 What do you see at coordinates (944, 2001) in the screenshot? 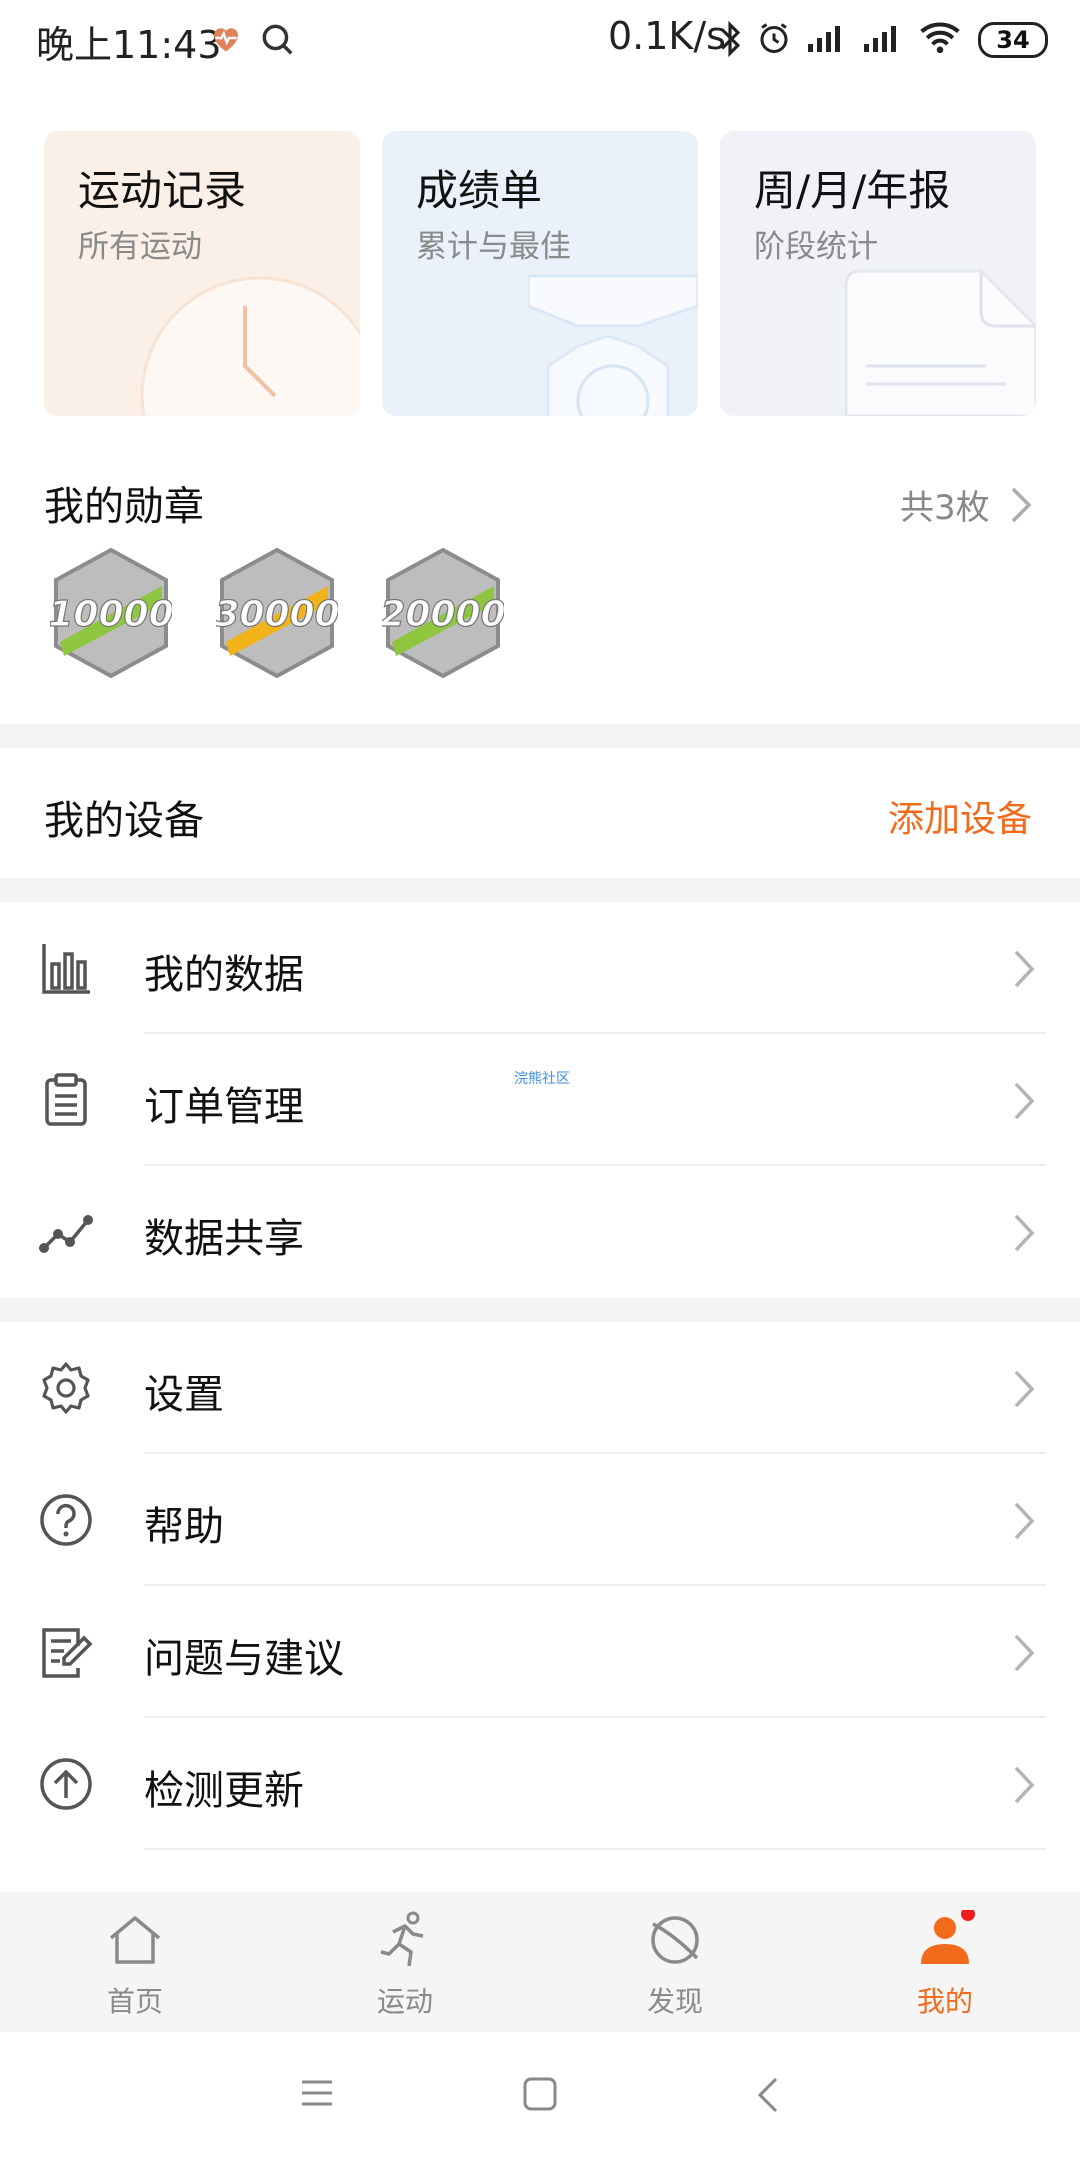
I see `tab-label: 我的` at bounding box center [944, 2001].